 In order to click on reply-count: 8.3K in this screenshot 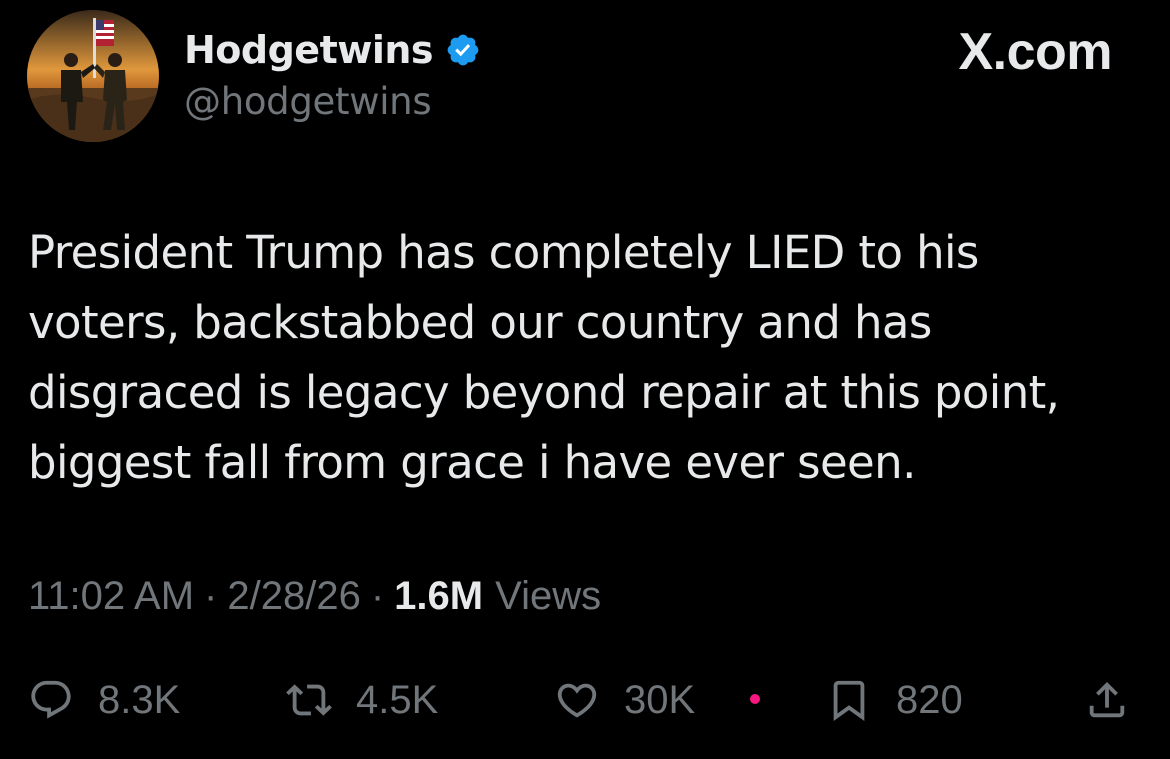, I will do `click(139, 699)`.